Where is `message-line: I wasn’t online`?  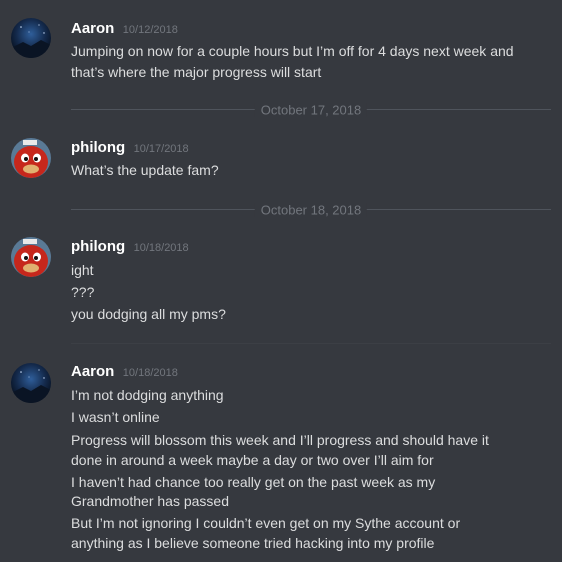
message-line: I wasn’t online is located at coordinates (115, 417).